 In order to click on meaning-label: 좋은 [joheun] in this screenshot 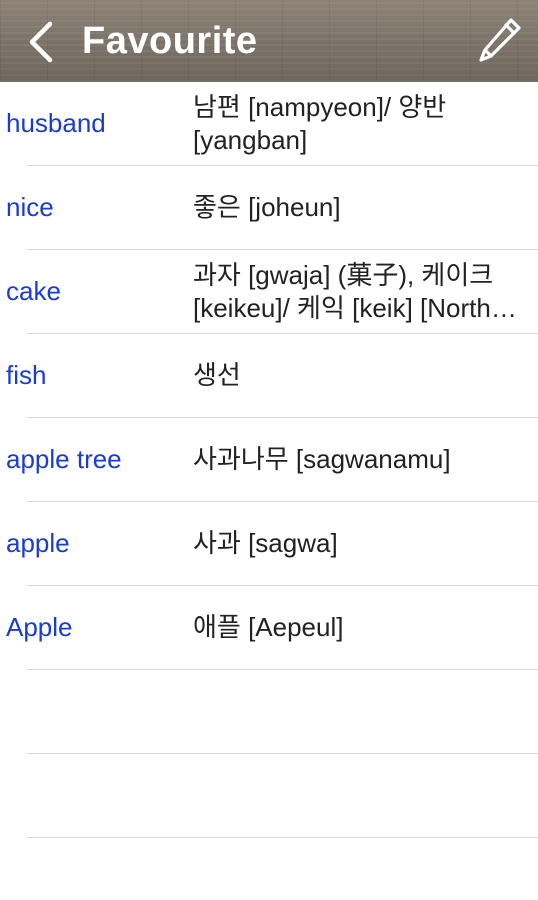, I will do `click(361, 207)`.